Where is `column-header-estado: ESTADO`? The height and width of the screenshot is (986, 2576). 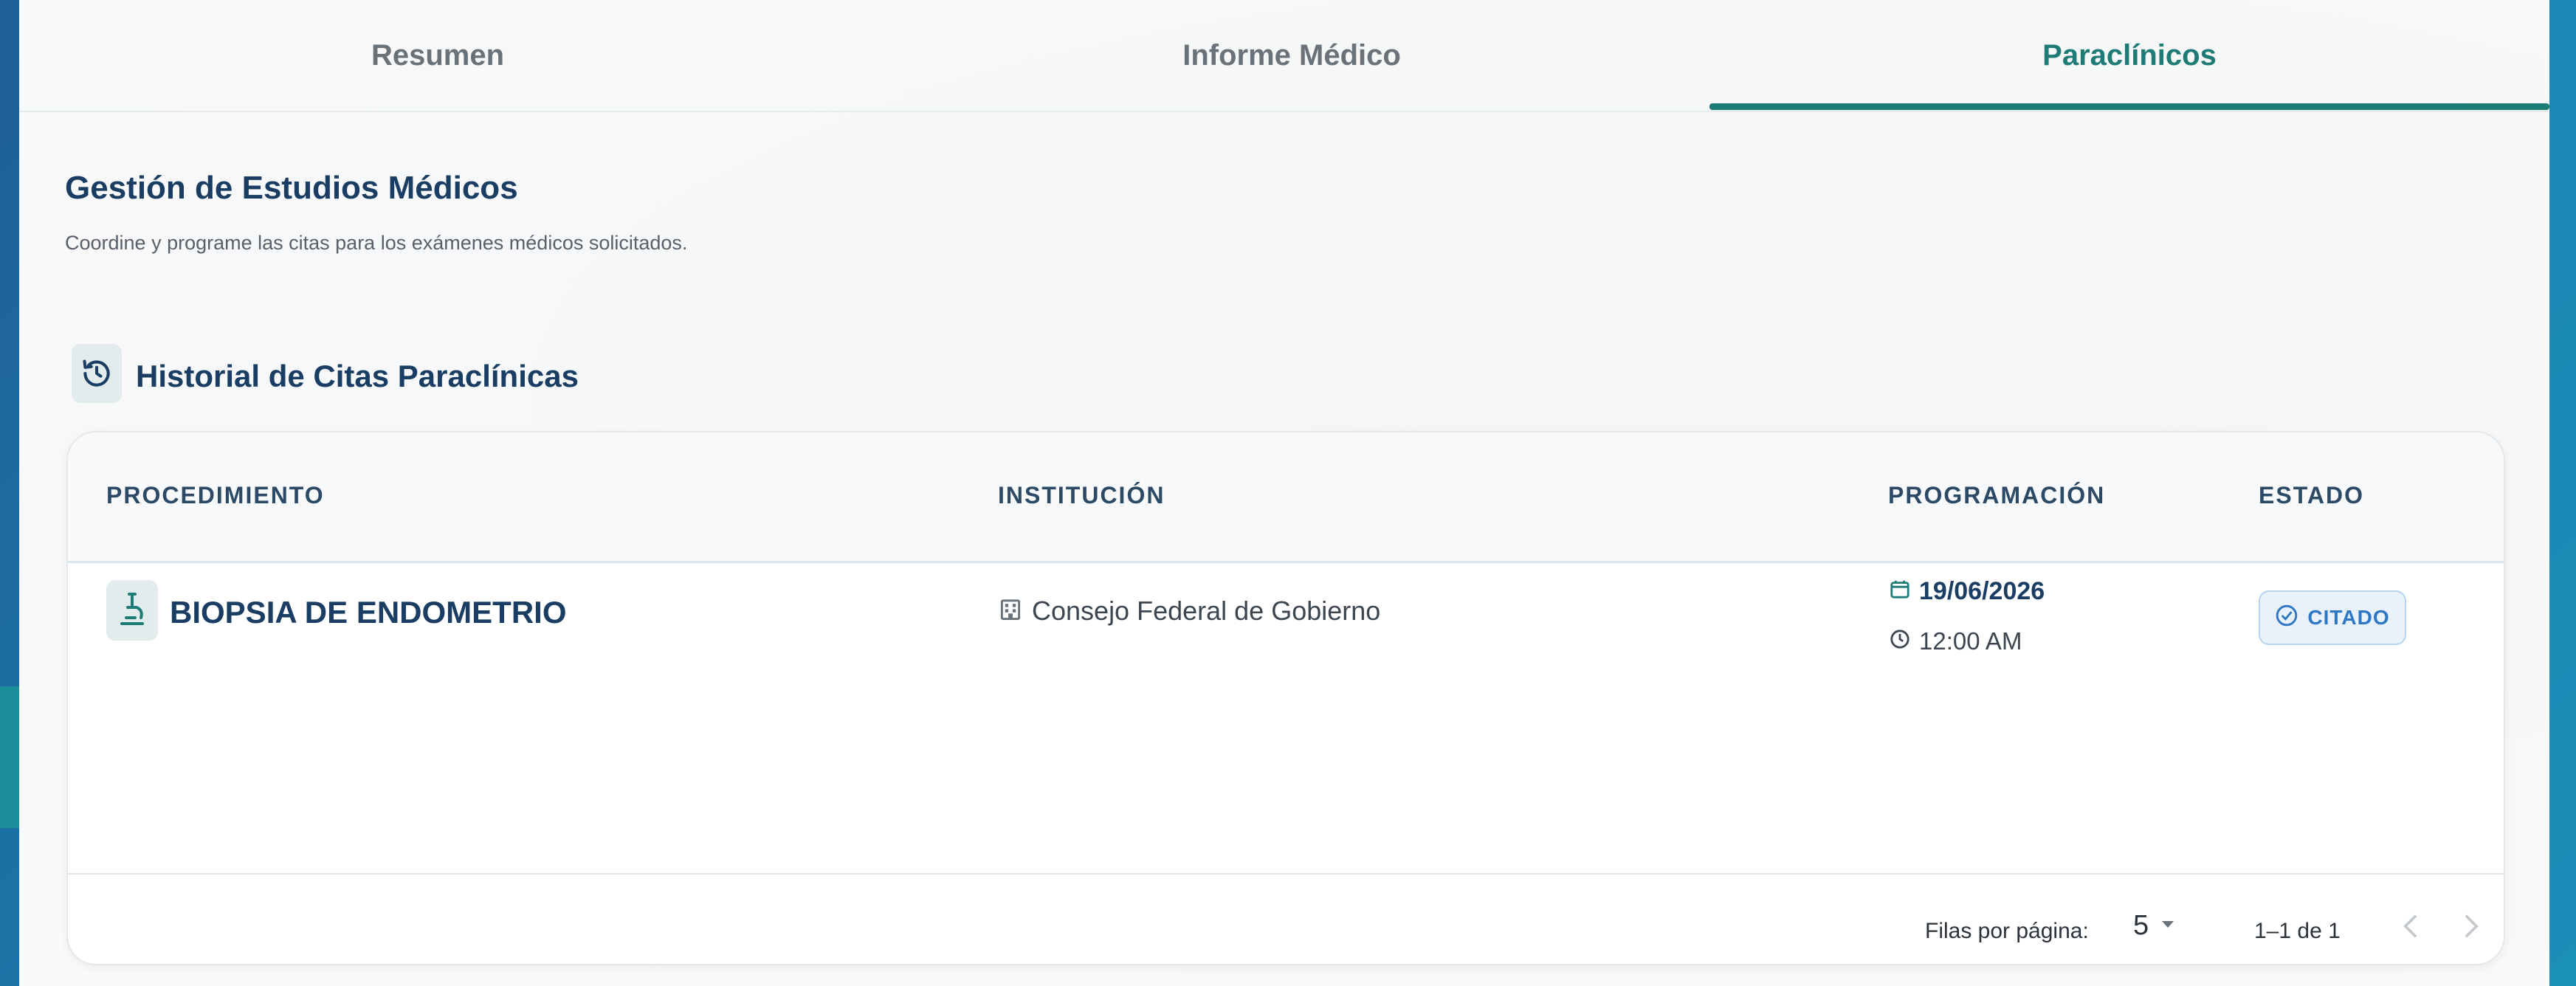
column-header-estado: ESTADO is located at coordinates (2311, 495).